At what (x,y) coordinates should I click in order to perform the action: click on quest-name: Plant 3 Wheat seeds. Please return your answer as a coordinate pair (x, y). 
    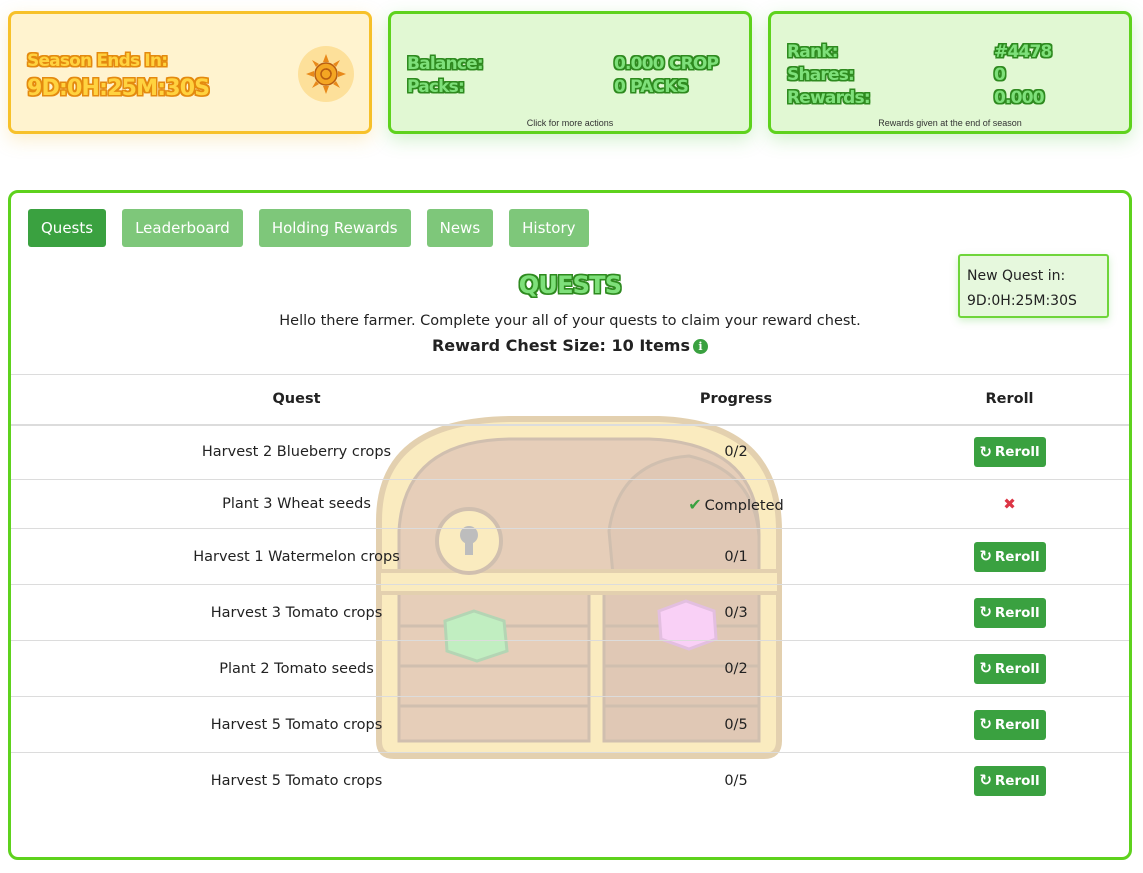
    Looking at the image, I should click on (296, 504).